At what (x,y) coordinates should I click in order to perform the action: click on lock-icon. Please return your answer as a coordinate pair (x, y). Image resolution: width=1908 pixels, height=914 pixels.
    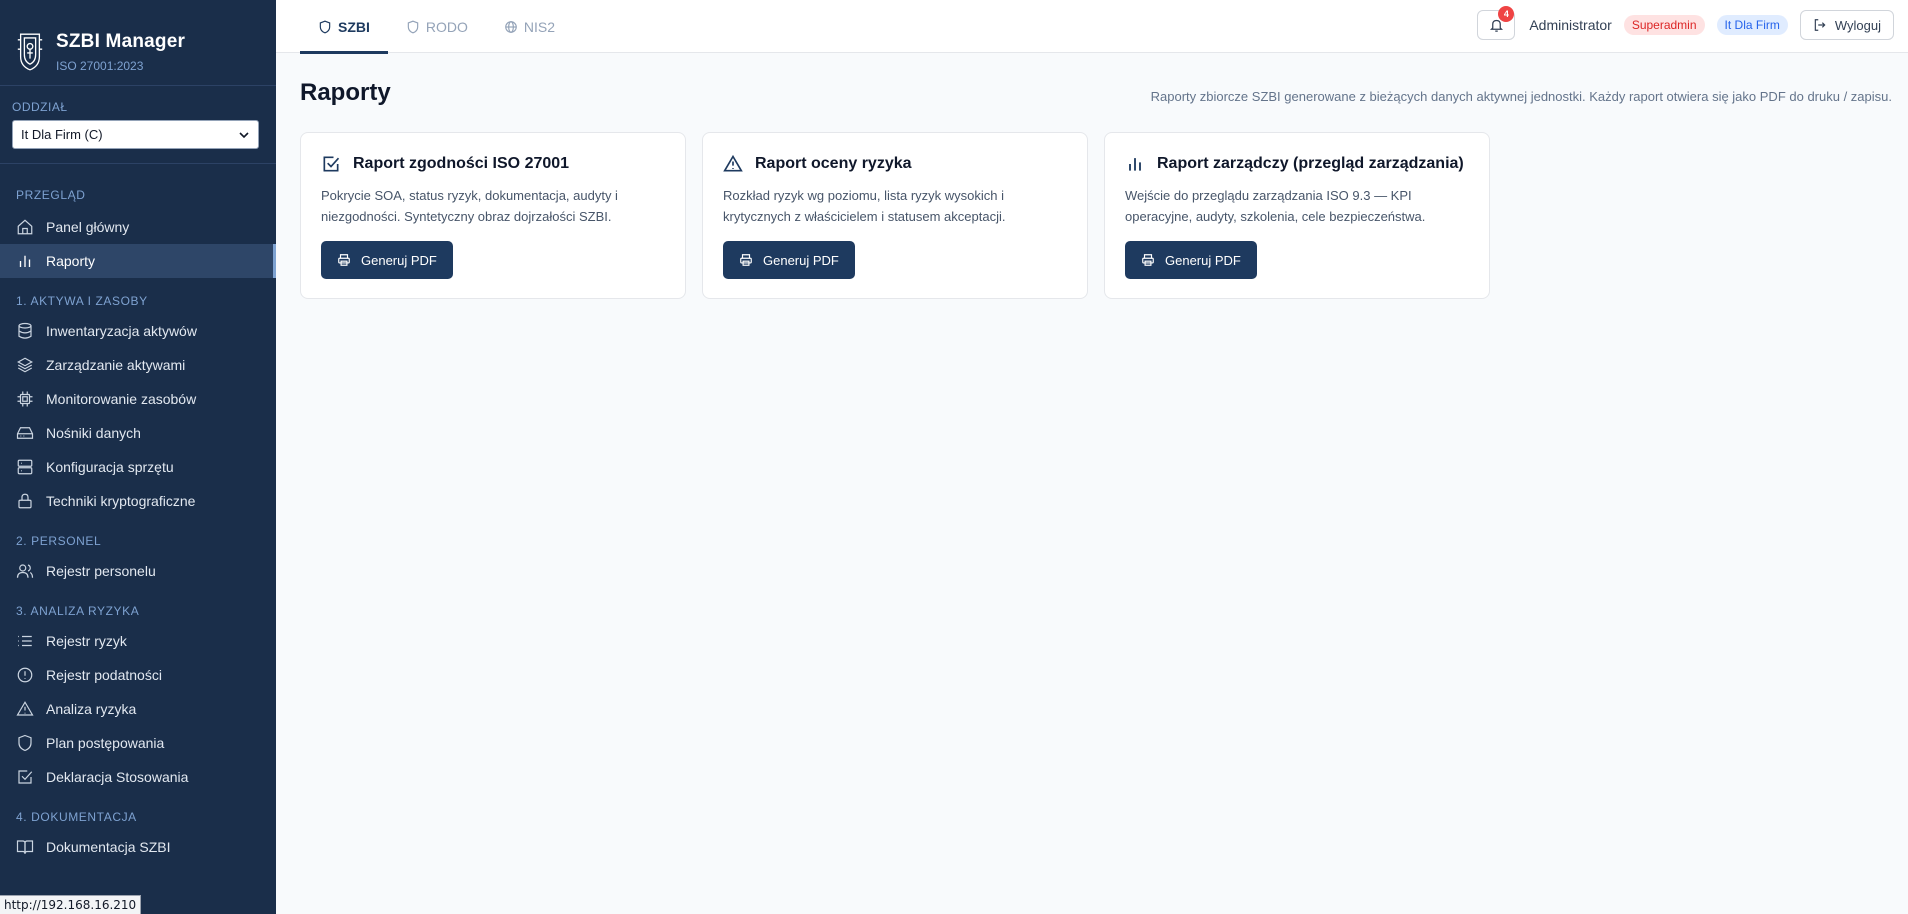
    Looking at the image, I should click on (25, 501).